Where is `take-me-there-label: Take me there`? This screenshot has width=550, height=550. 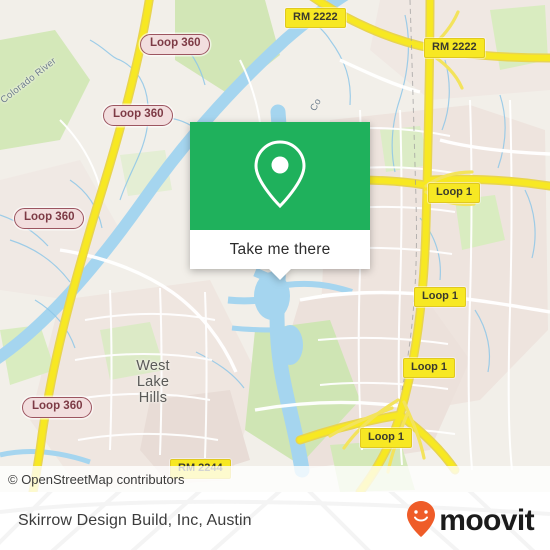 take-me-there-label: Take me there is located at coordinates (280, 249).